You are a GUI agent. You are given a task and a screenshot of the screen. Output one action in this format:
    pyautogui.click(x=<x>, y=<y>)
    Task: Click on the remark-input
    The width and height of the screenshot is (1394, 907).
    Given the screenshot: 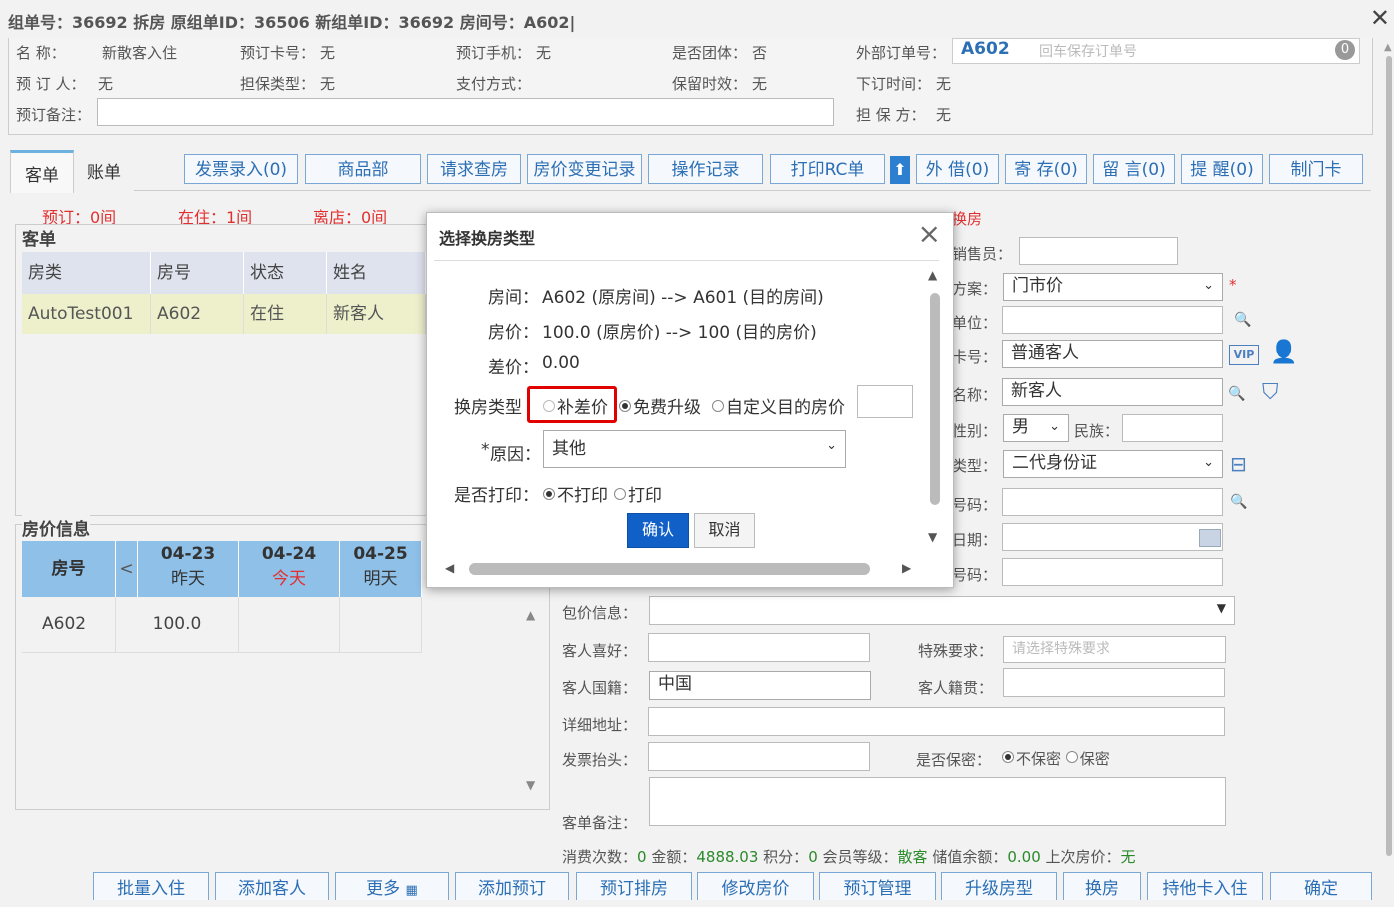 What is the action you would take?
    pyautogui.click(x=465, y=112)
    